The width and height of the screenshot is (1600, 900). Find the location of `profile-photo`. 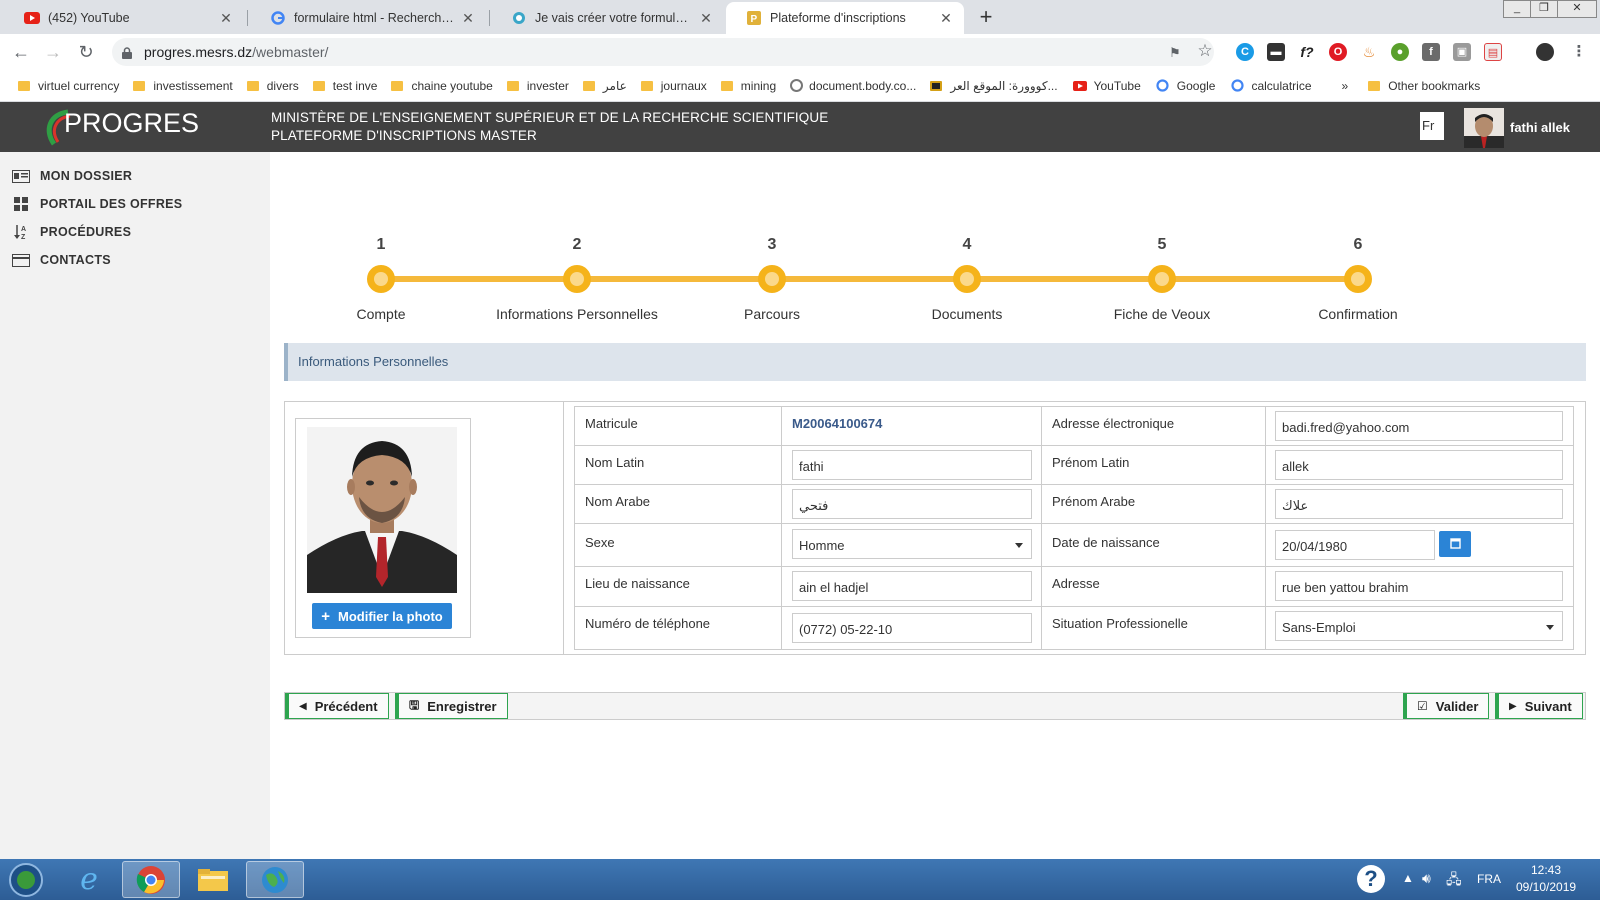

profile-photo is located at coordinates (382, 510).